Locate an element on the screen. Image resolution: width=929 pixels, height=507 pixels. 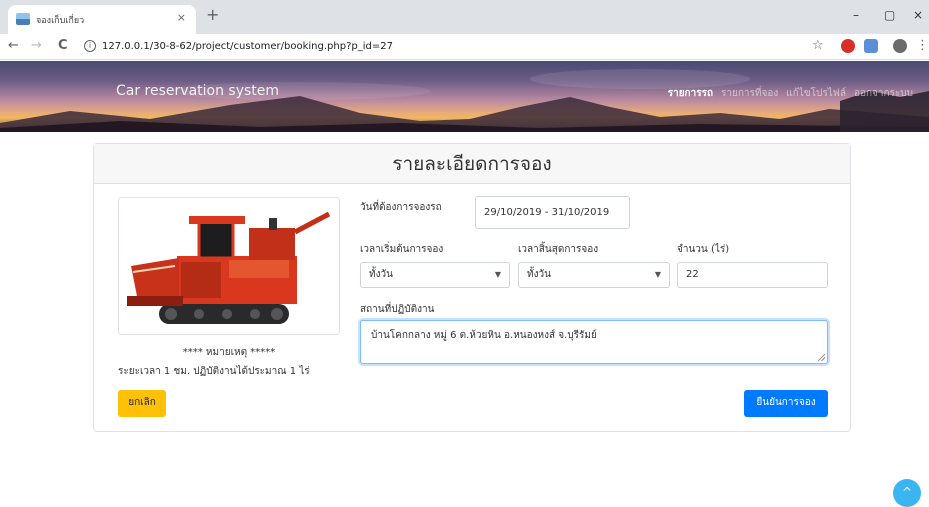
scroll-to-top-button: ^ is located at coordinates (907, 493).